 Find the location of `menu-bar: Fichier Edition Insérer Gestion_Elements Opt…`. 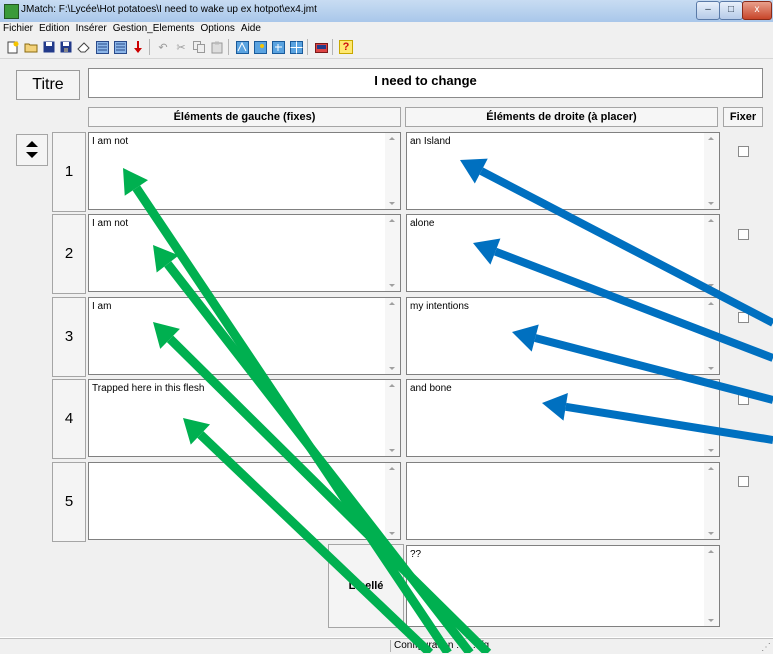

menu-bar: Fichier Edition Insérer Gestion_Elements Opt… is located at coordinates (386, 29).